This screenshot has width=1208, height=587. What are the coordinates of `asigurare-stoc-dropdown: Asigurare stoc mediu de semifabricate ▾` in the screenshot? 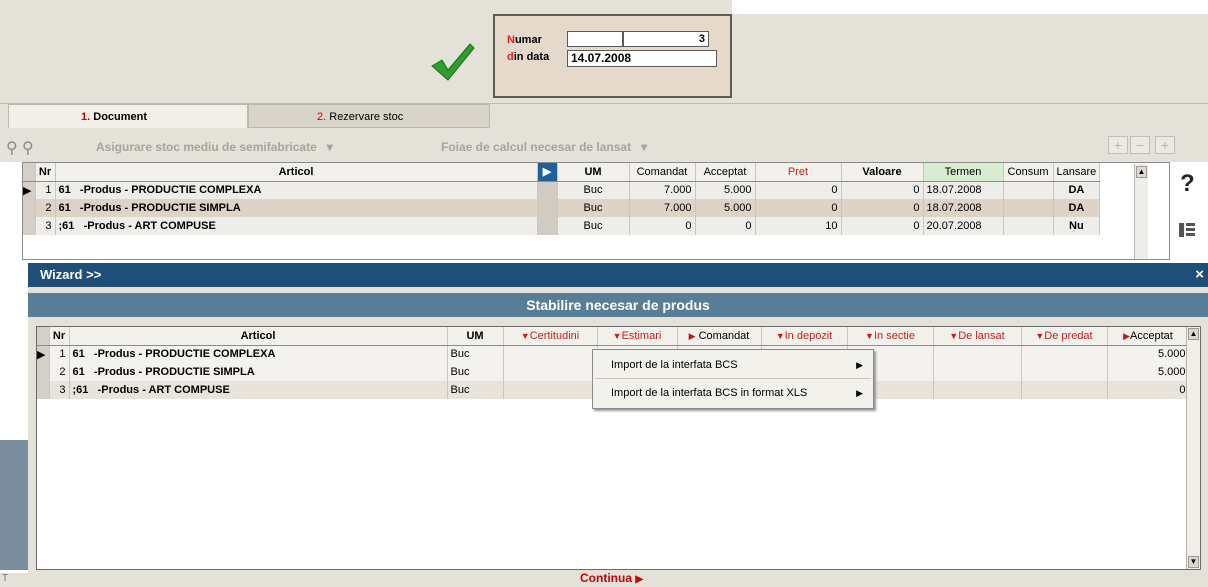 It's located at (214, 147).